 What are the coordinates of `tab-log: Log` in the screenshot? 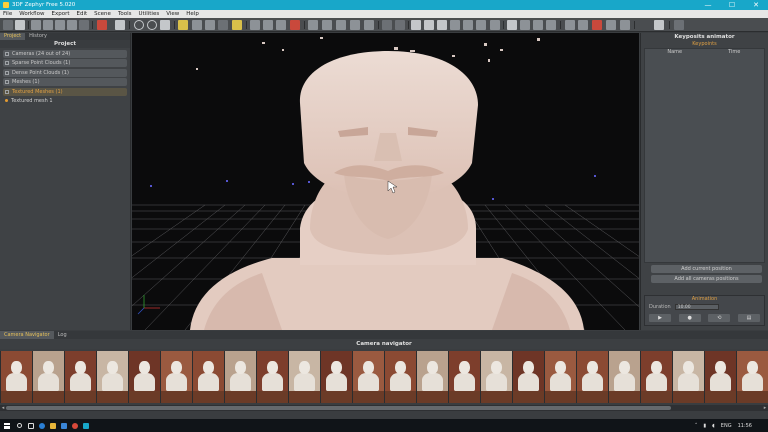 It's located at (62, 335).